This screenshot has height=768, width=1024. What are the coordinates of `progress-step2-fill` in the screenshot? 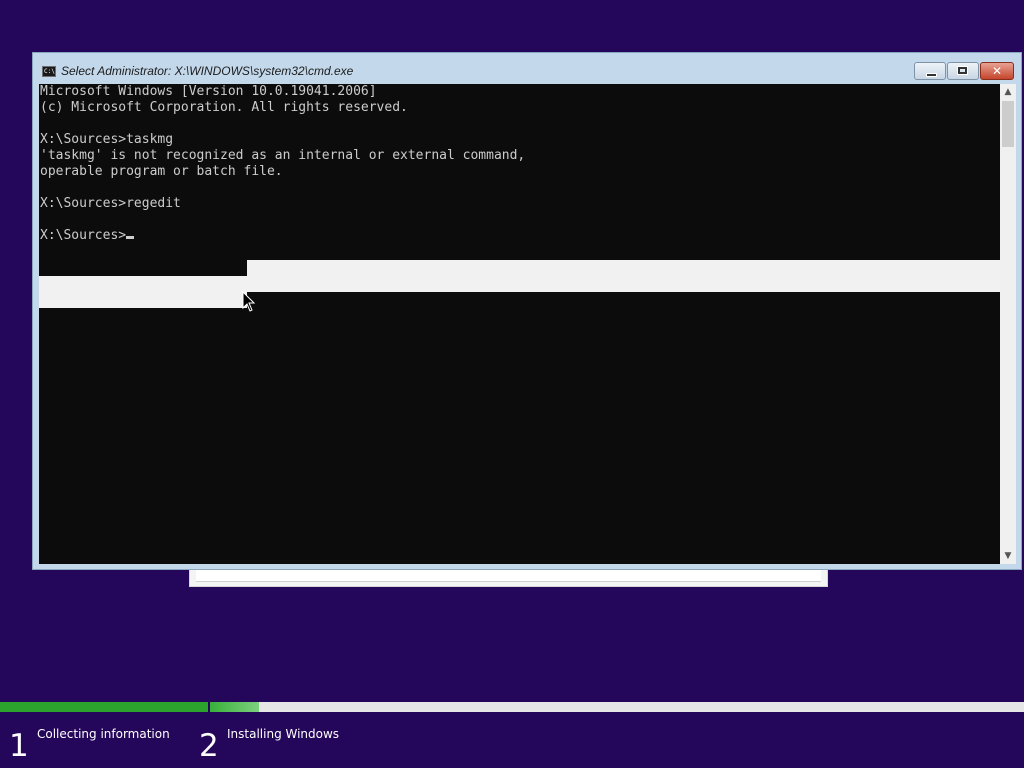 It's located at (234, 707).